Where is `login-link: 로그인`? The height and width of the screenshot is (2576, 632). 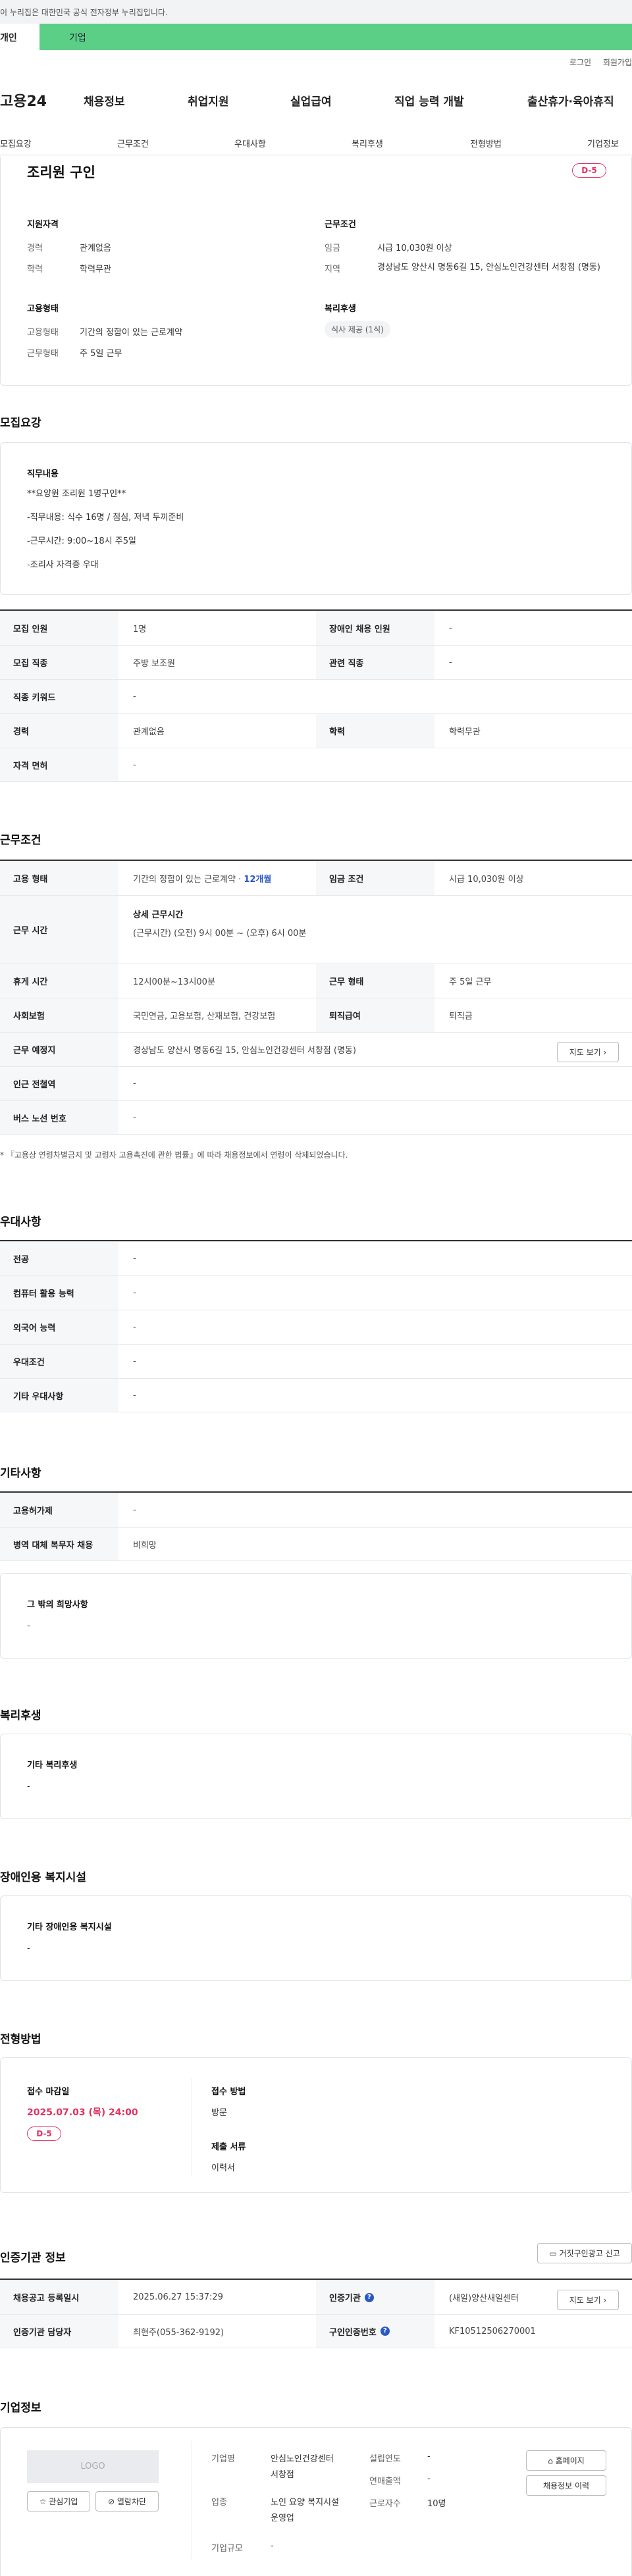 login-link: 로그인 is located at coordinates (580, 62).